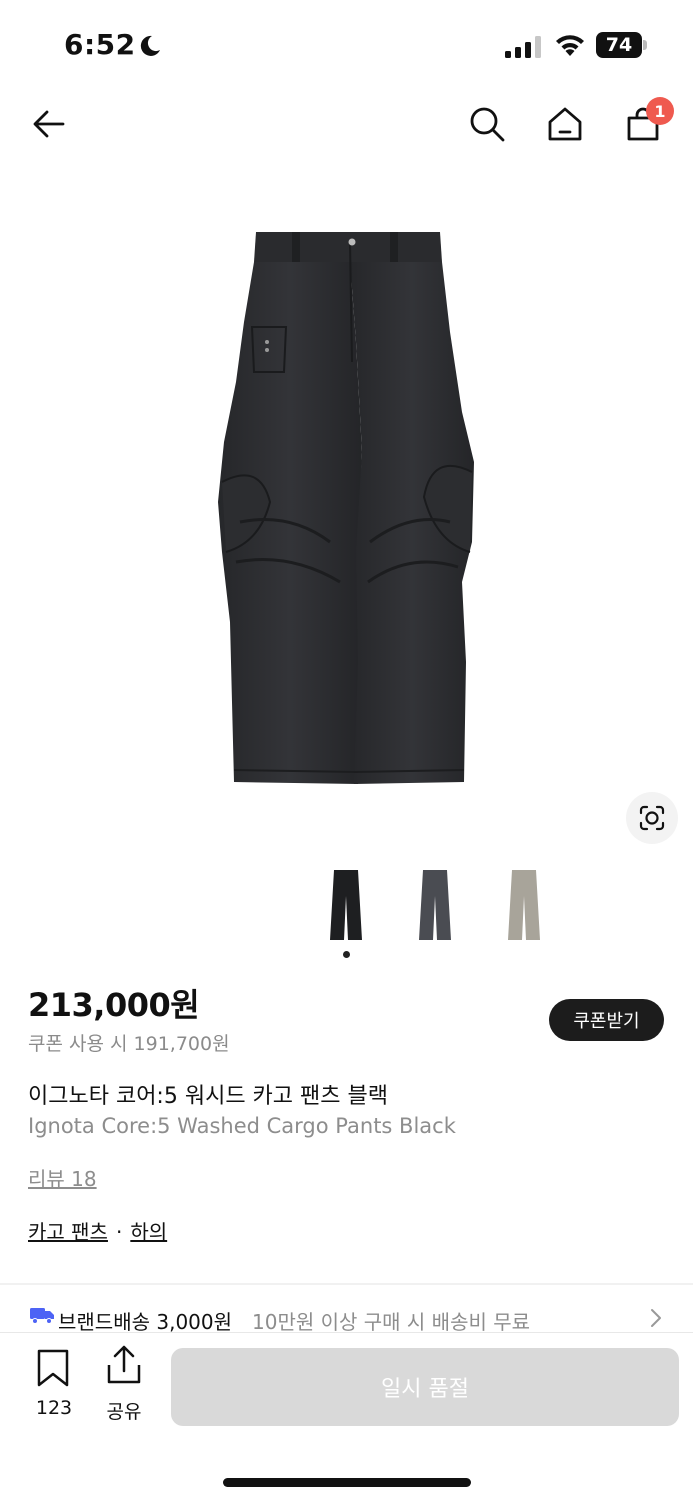  What do you see at coordinates (524, 904) in the screenshot?
I see `color-thumbnail-beige` at bounding box center [524, 904].